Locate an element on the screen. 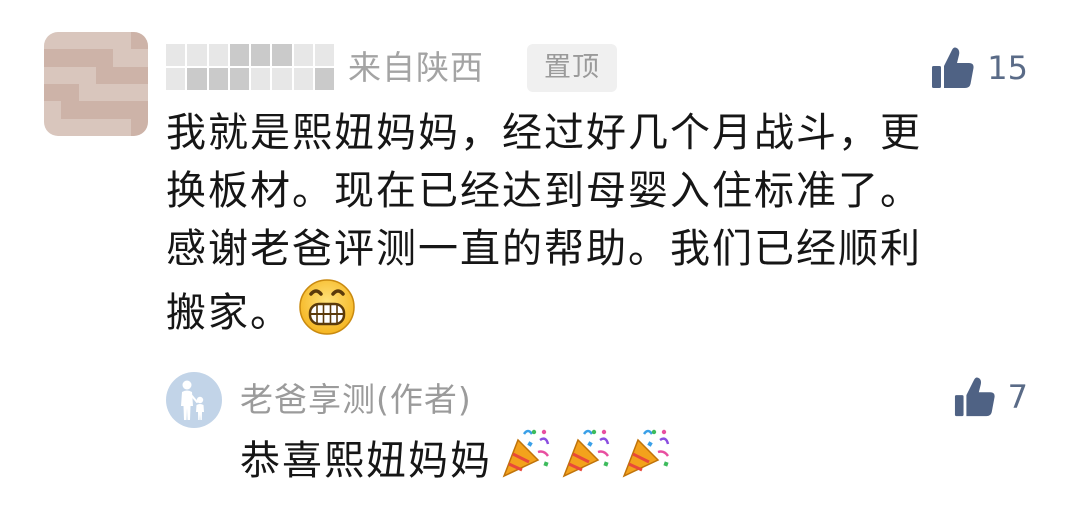  location-label: 来自陕西 is located at coordinates (416, 67).